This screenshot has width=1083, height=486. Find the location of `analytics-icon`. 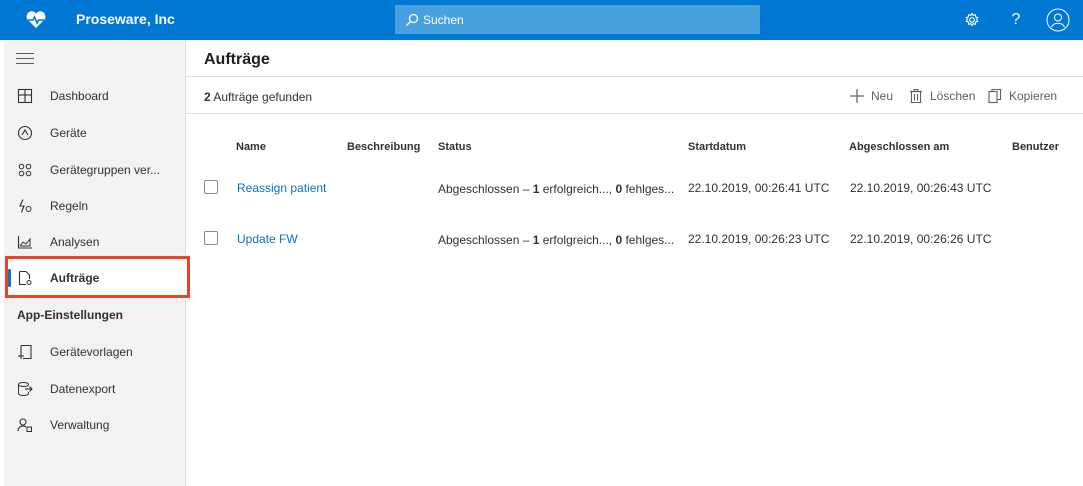

analytics-icon is located at coordinates (25, 242).